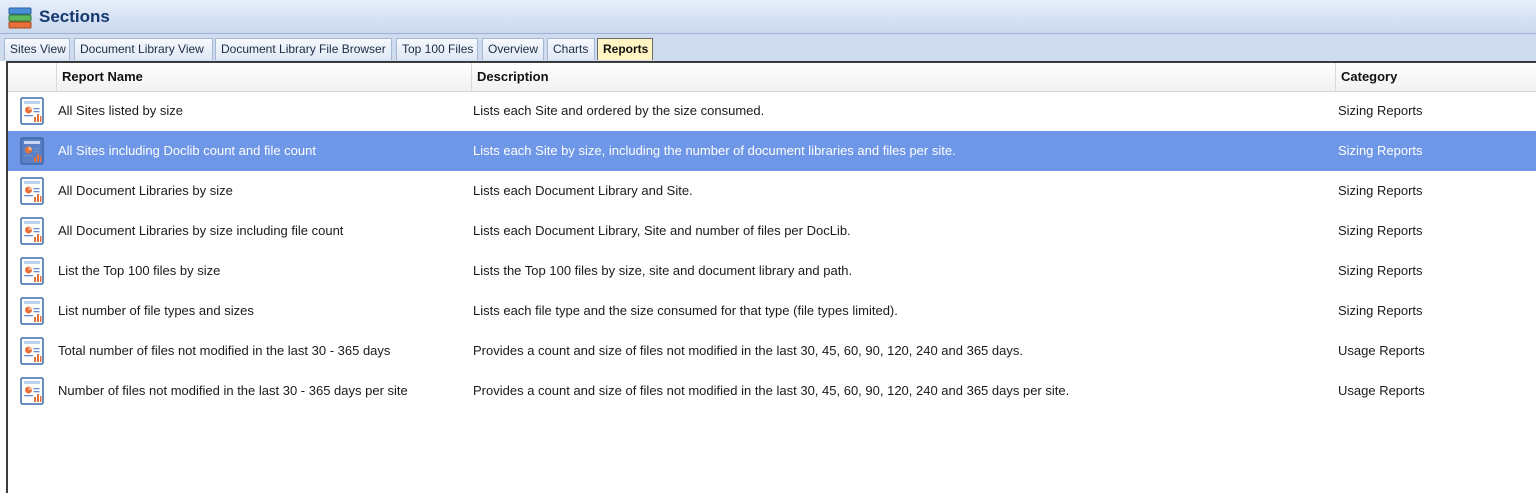 The width and height of the screenshot is (1536, 493). Describe the element at coordinates (139, 270) in the screenshot. I see `report-name-cell: List the Top 100 files by size` at that location.